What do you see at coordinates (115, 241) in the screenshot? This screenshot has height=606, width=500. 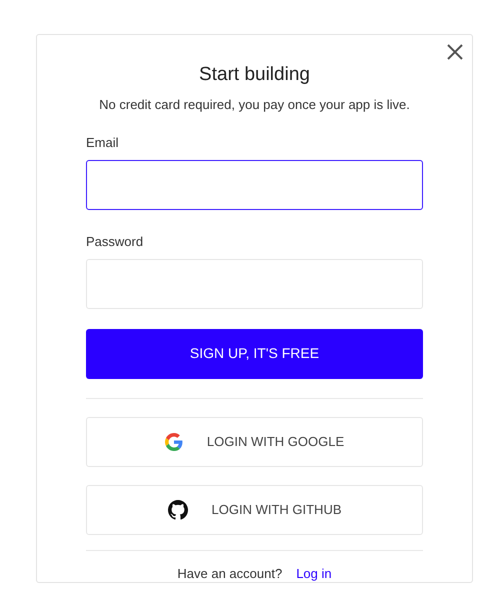 I see `field-label: Password` at bounding box center [115, 241].